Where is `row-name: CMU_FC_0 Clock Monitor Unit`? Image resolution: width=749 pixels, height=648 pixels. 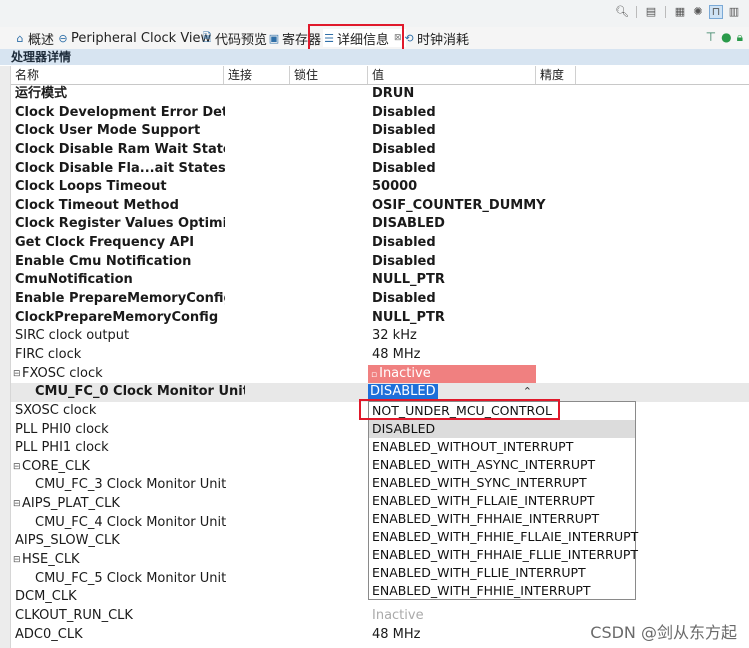
row-name: CMU_FC_0 Clock Monitor Unit is located at coordinates (140, 392).